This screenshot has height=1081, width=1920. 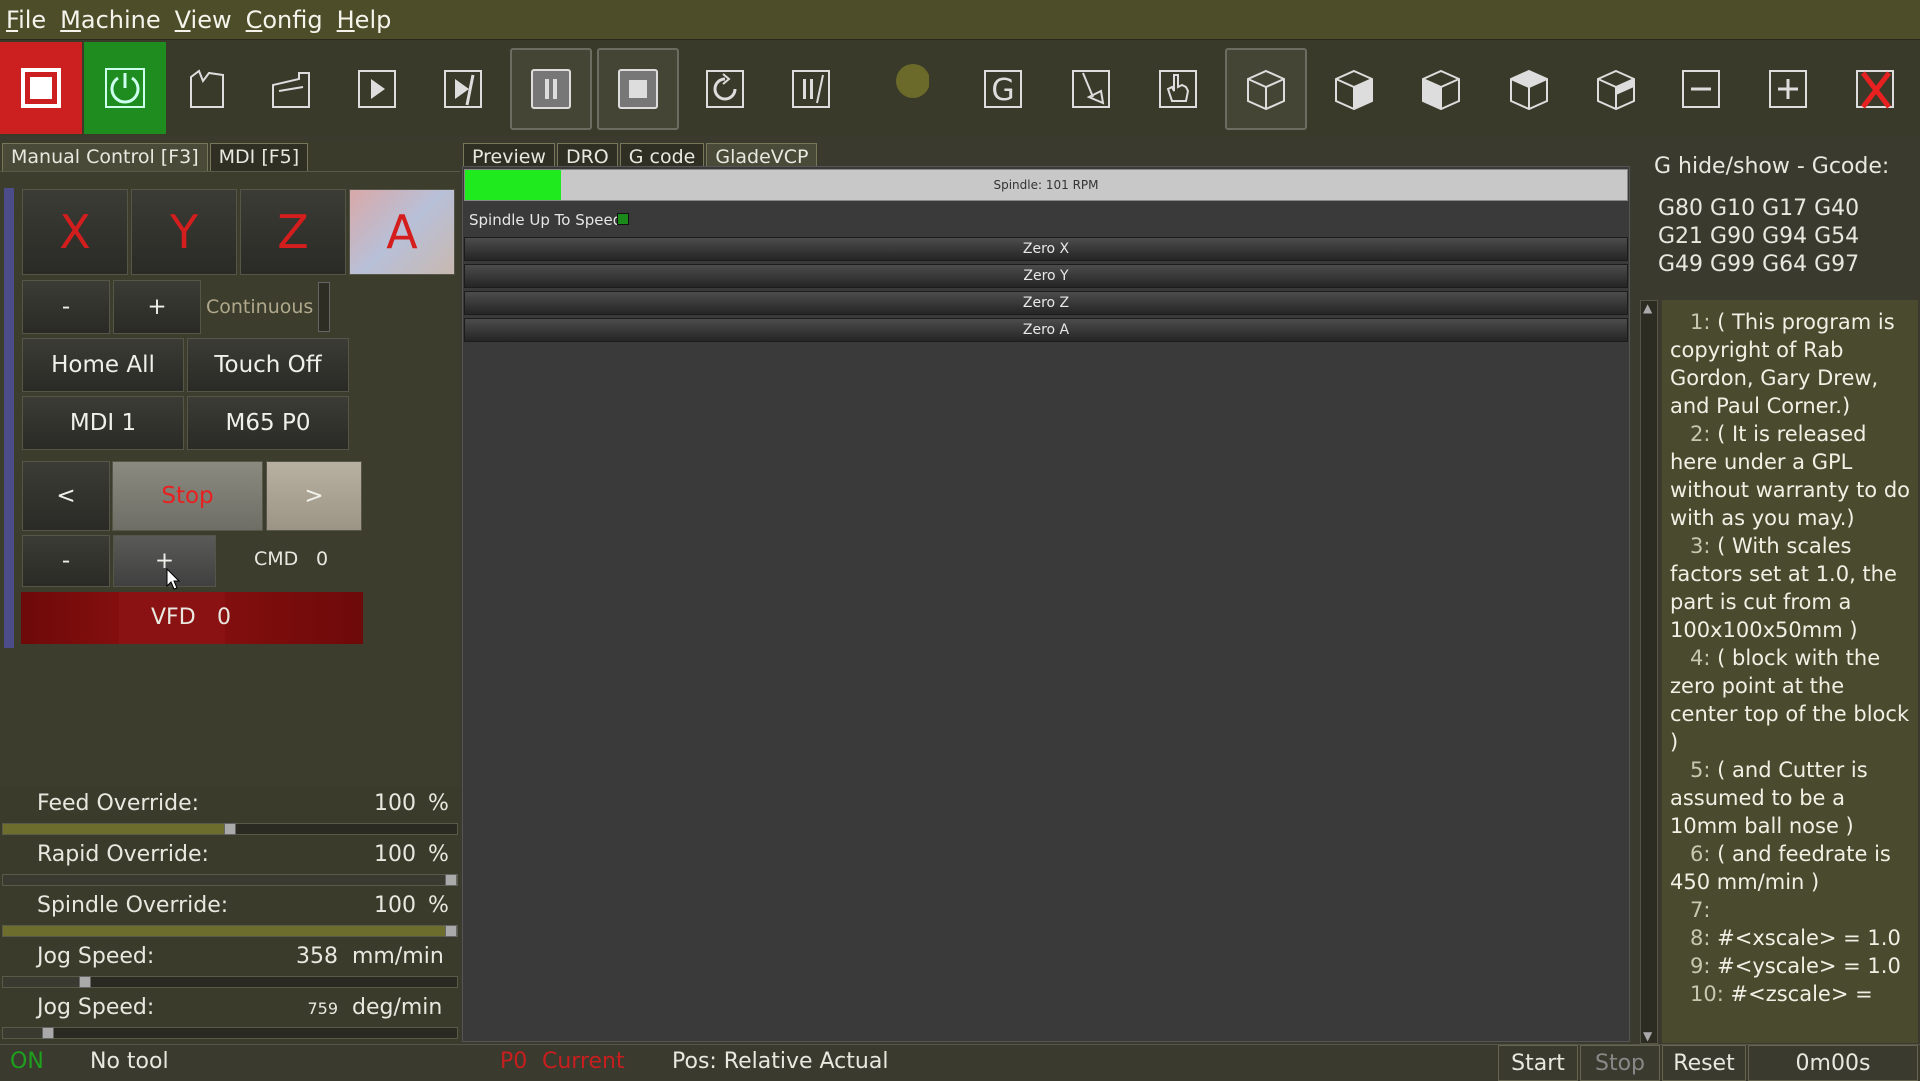 I want to click on pause-icon, so click(x=551, y=89).